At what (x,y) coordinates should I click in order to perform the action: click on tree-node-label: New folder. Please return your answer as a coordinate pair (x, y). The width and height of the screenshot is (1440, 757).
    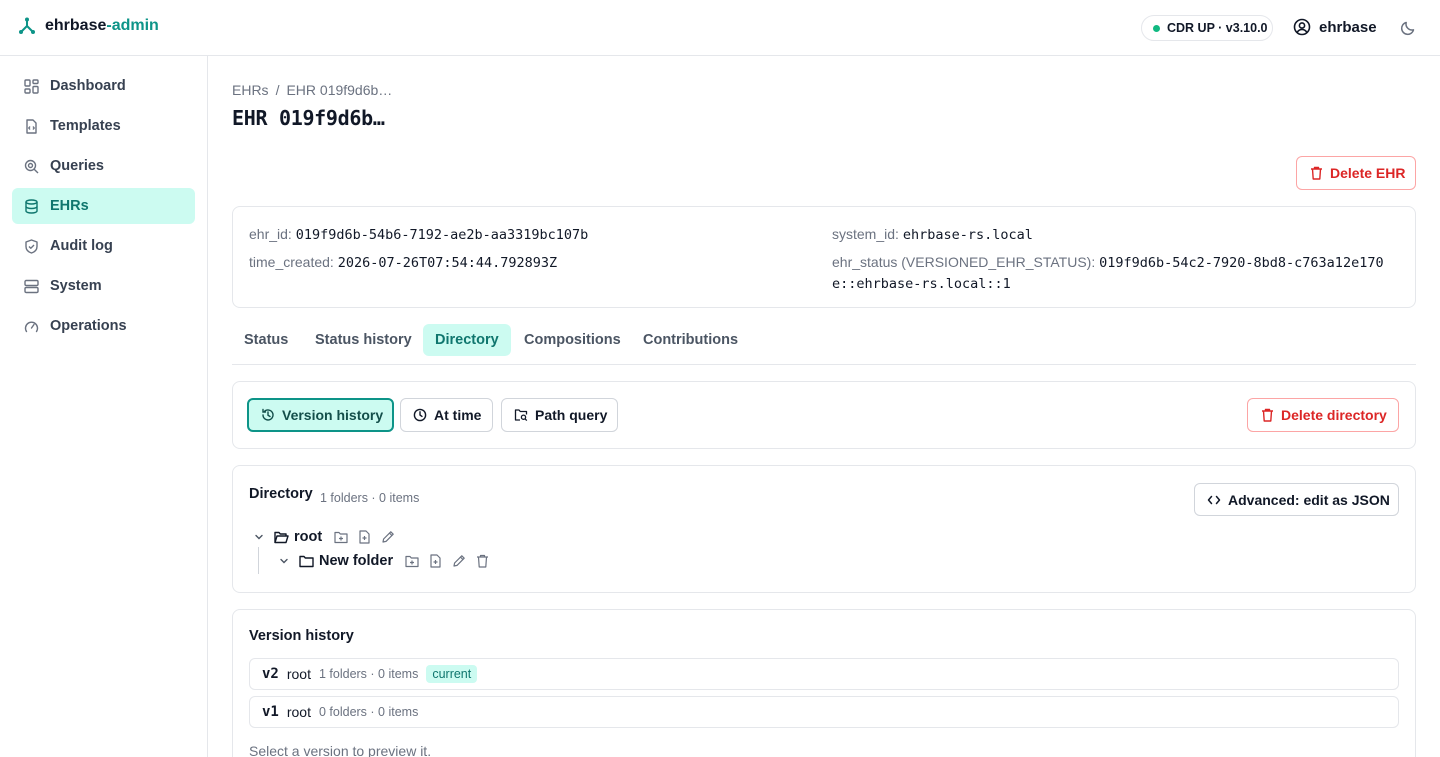
    Looking at the image, I should click on (356, 561).